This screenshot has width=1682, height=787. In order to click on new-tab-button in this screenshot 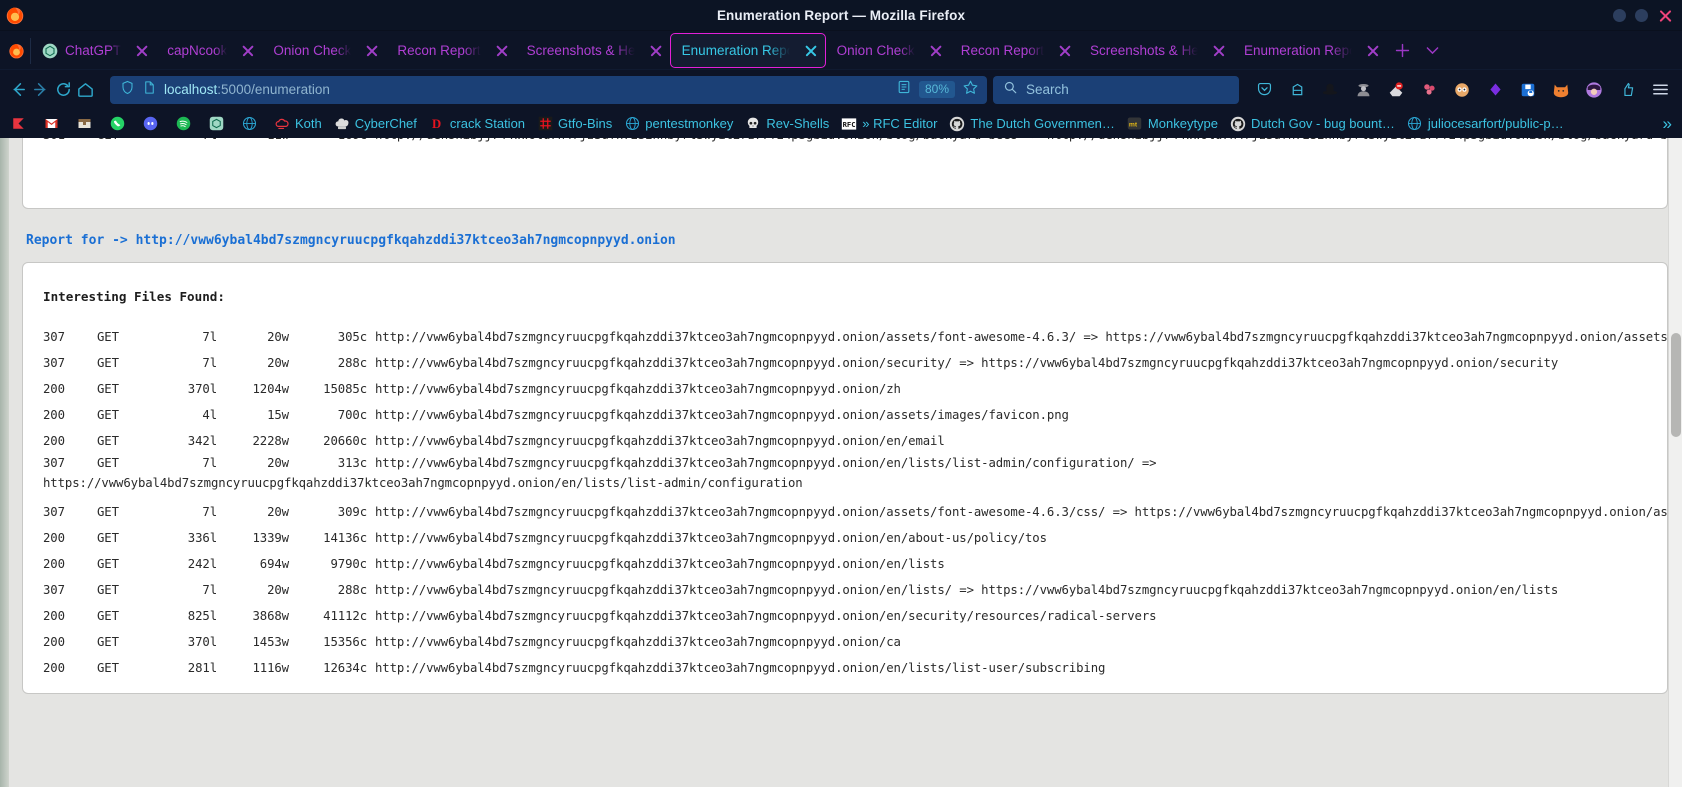, I will do `click(1402, 51)`.